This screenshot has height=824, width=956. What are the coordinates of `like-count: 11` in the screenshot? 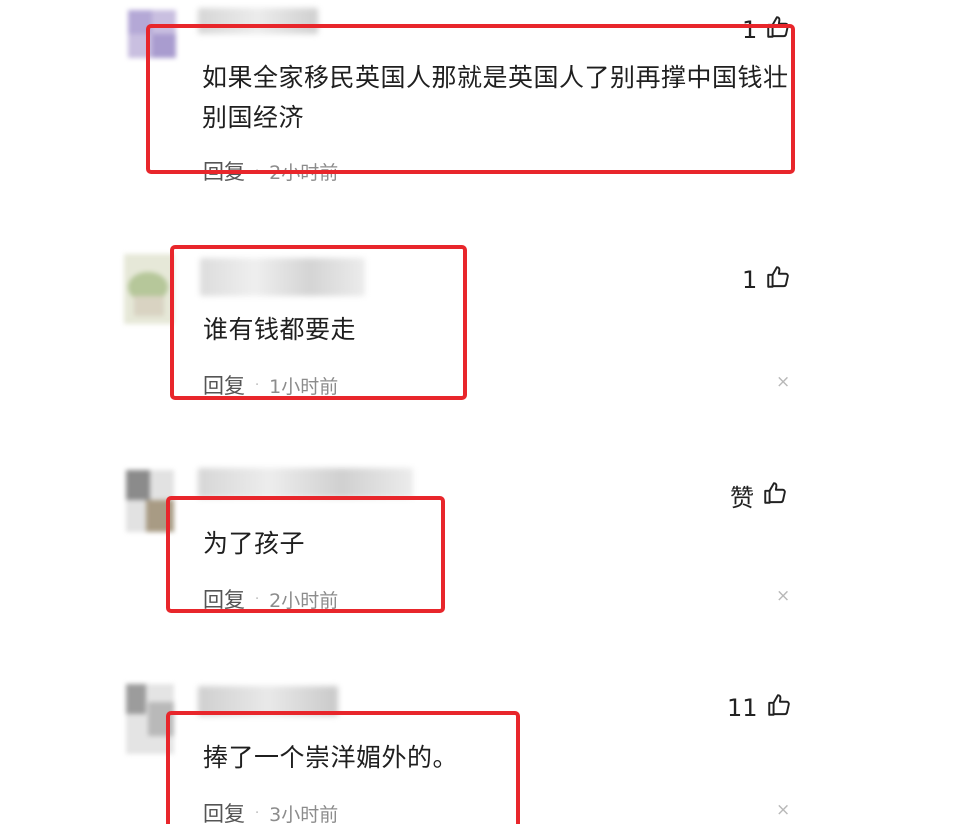 It's located at (742, 708).